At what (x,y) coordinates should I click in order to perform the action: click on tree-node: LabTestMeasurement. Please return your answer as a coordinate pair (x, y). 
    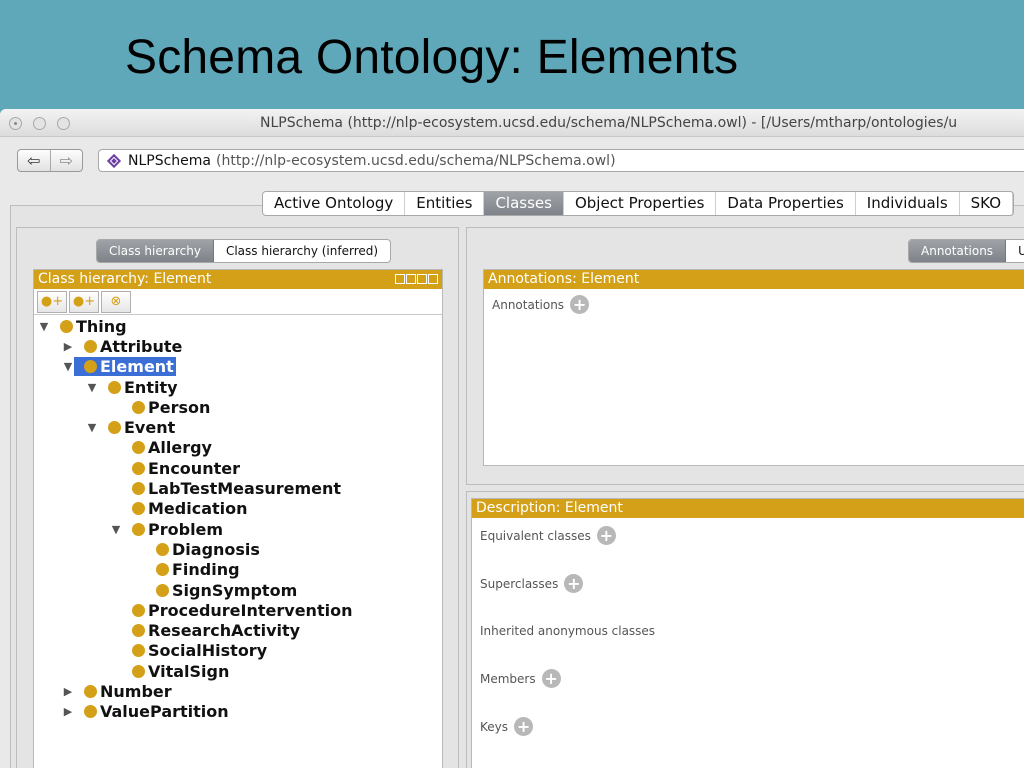
    Looking at the image, I should click on (238, 488).